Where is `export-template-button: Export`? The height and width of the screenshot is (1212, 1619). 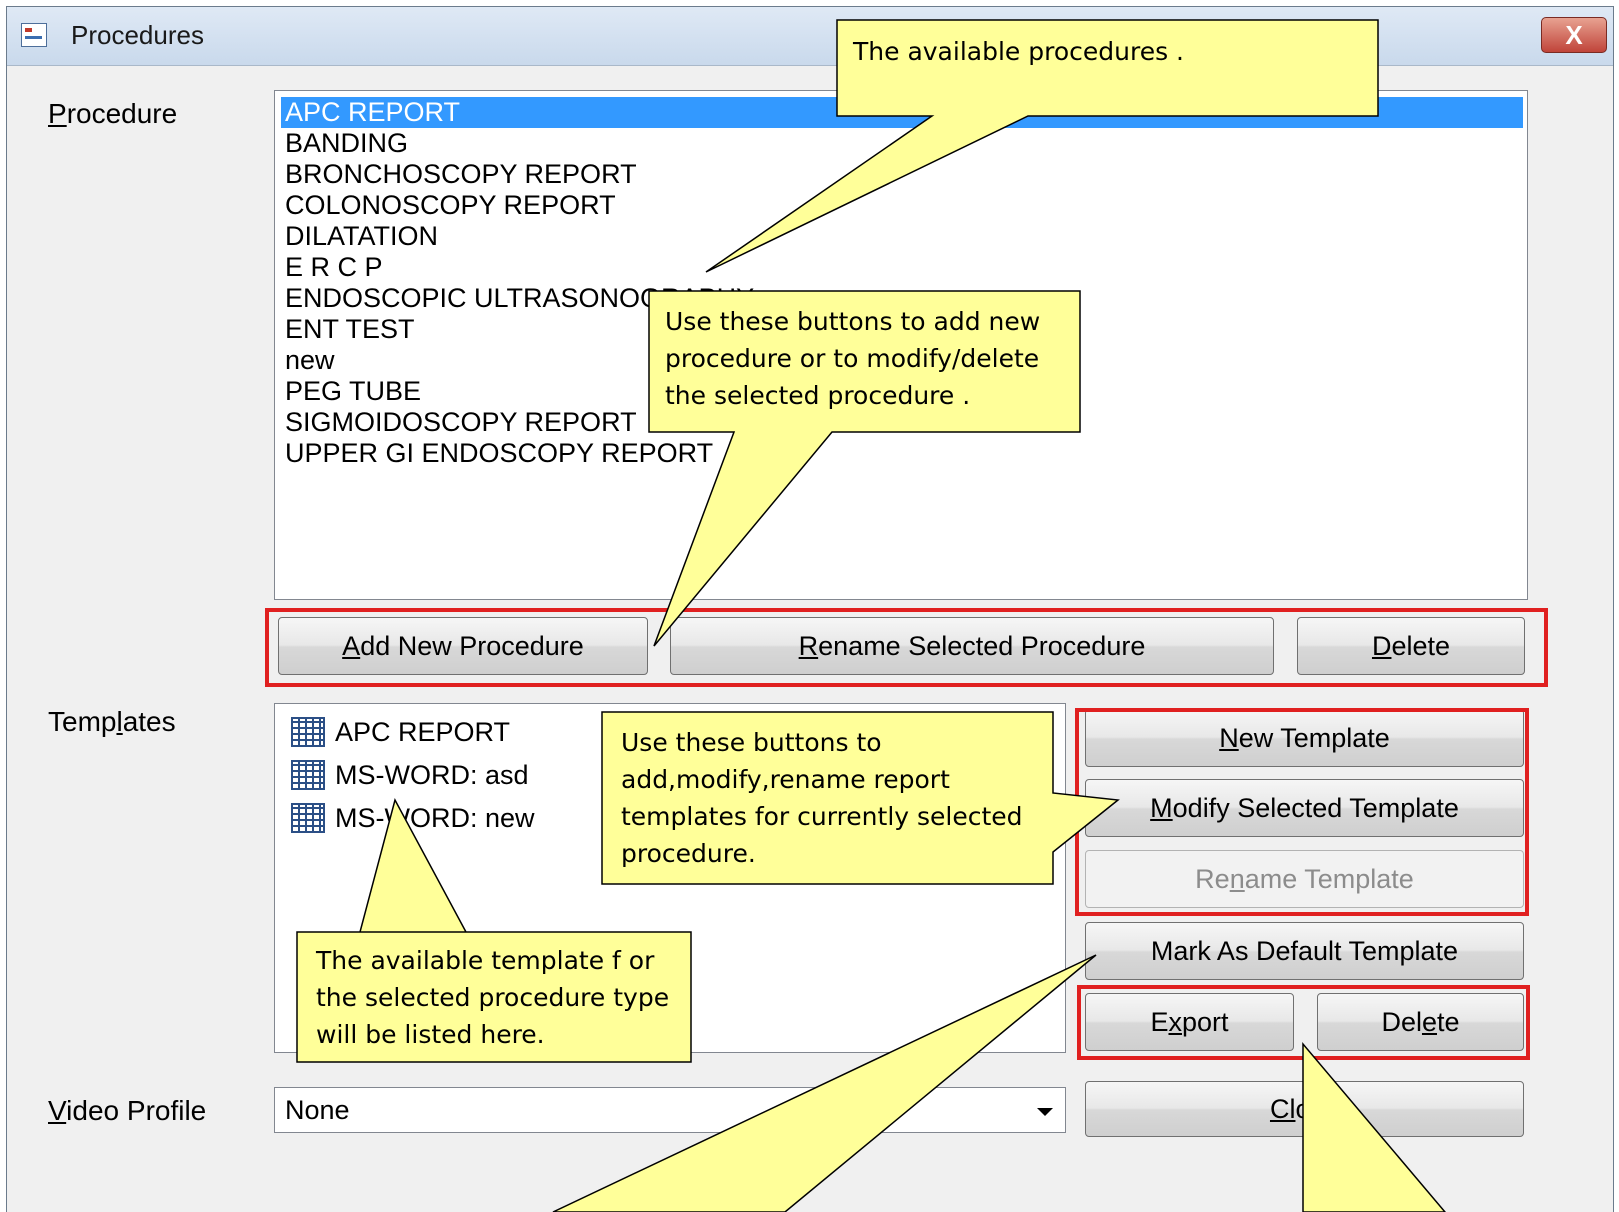
export-template-button: Export is located at coordinates (1189, 1022).